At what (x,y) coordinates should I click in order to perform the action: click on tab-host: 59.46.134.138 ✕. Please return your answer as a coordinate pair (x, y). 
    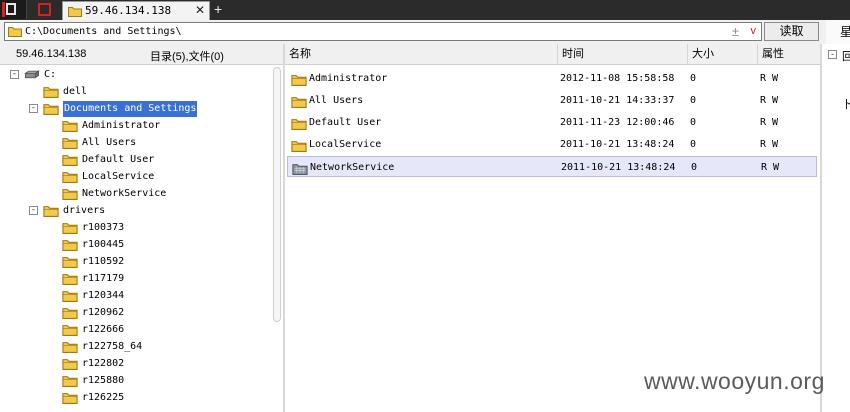
    Looking at the image, I should click on (136, 10).